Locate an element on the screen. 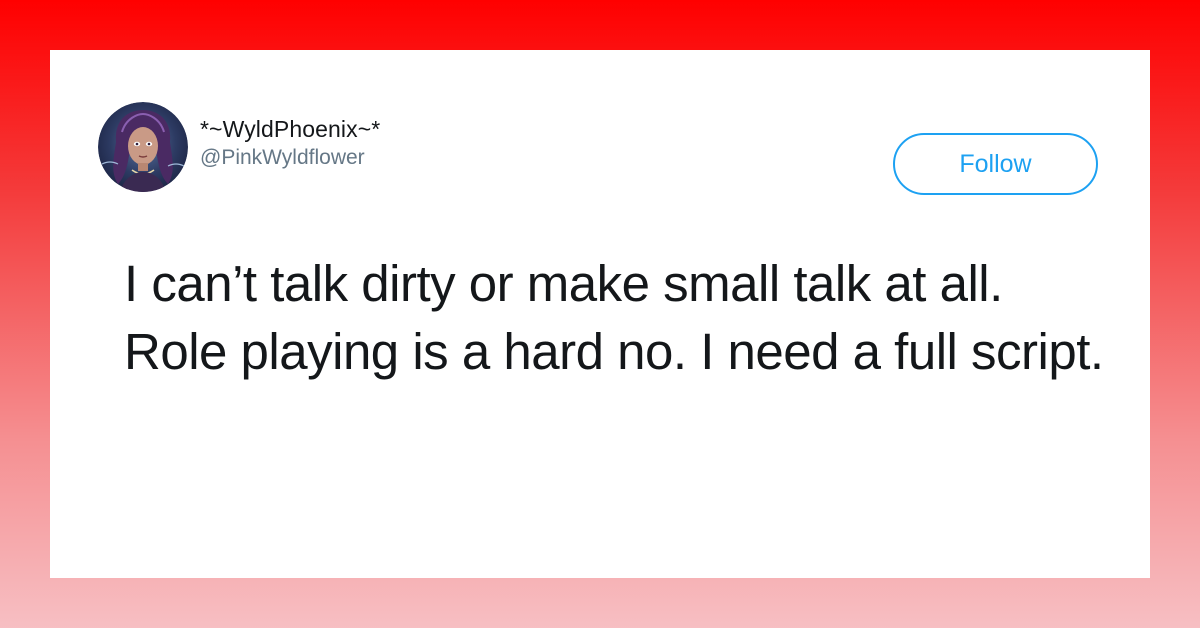 This screenshot has width=1200, height=628. author-identity: *~WyldPhoenix~* @PinkWyldflower is located at coordinates (290, 143).